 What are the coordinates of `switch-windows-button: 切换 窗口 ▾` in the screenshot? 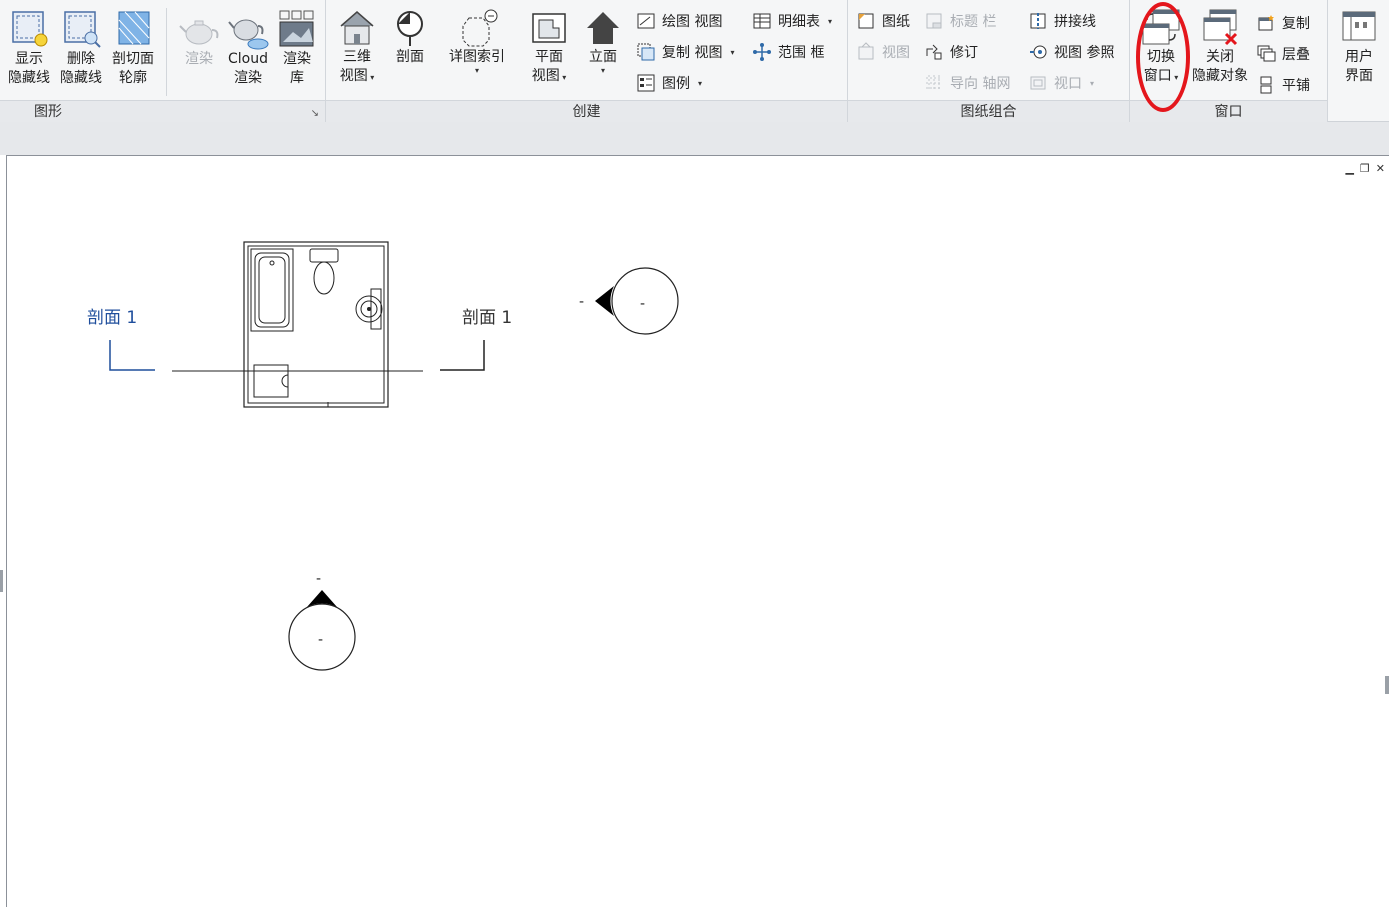 It's located at (1161, 46).